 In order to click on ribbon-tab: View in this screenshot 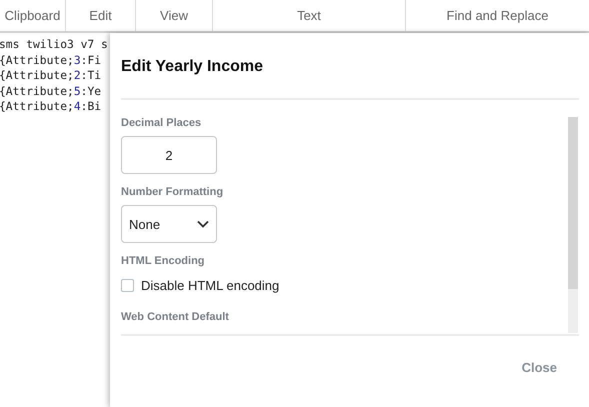, I will do `click(174, 15)`.